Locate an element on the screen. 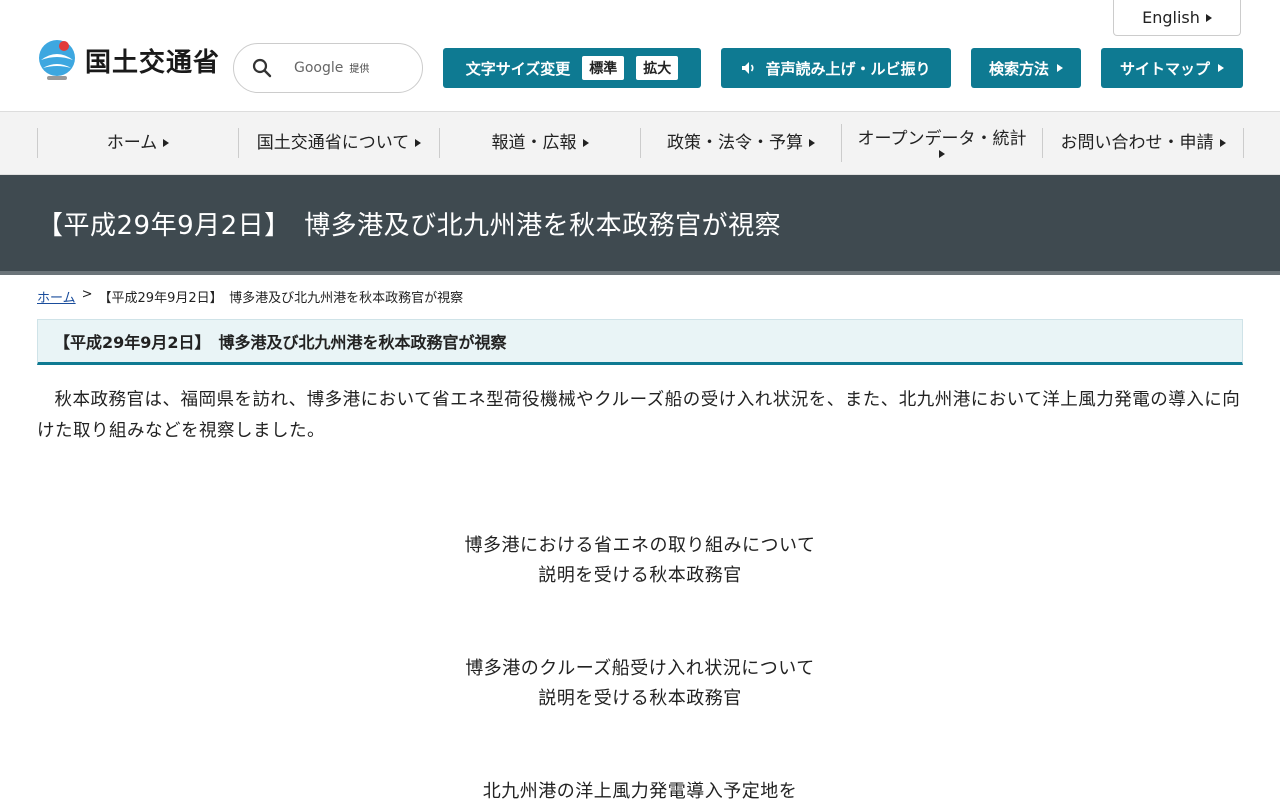 The image size is (1280, 807). nav-label: ホーム is located at coordinates (132, 142).